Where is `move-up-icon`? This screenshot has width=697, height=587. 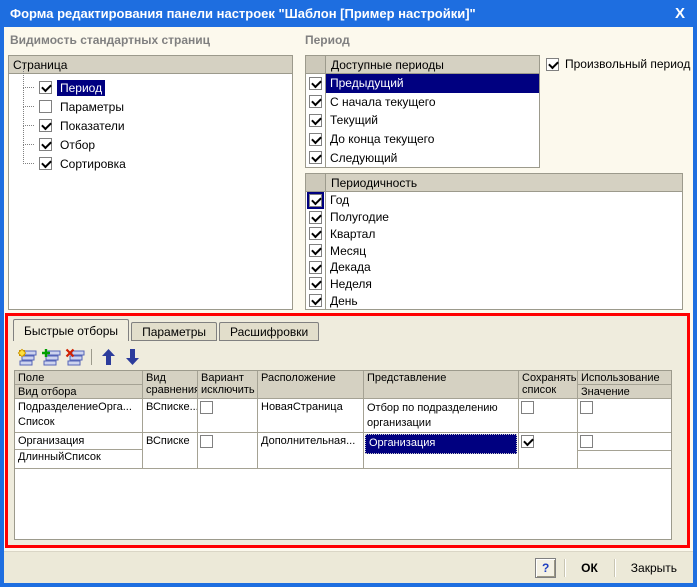
move-up-icon is located at coordinates (108, 357).